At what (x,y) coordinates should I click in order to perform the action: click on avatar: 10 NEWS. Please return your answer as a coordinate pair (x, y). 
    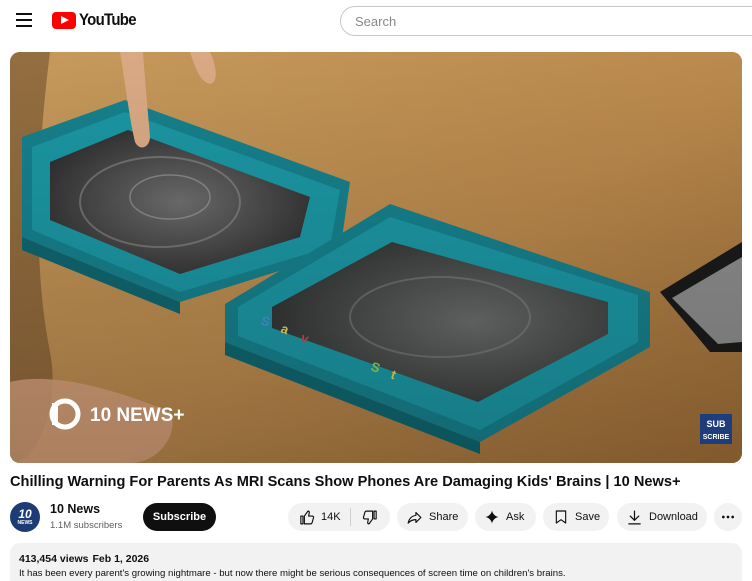
    Looking at the image, I should click on (25, 517).